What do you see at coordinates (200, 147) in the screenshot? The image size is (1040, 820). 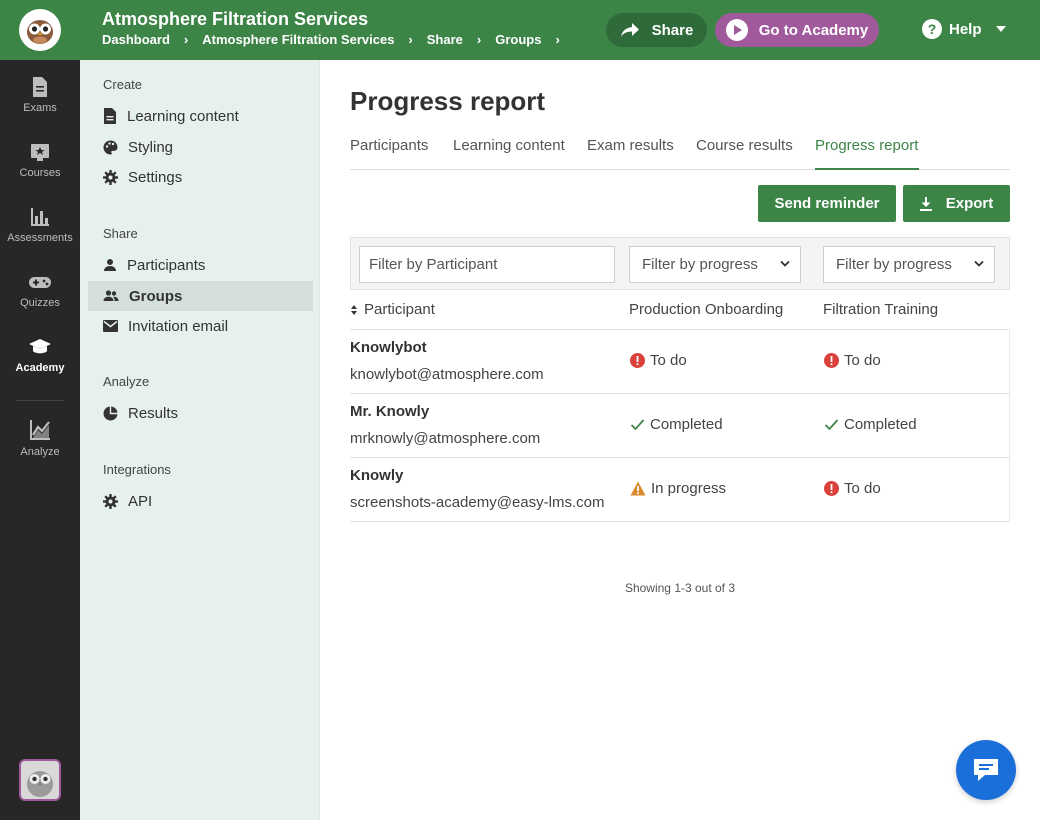 I see `sidebar-item-styling: Styling` at bounding box center [200, 147].